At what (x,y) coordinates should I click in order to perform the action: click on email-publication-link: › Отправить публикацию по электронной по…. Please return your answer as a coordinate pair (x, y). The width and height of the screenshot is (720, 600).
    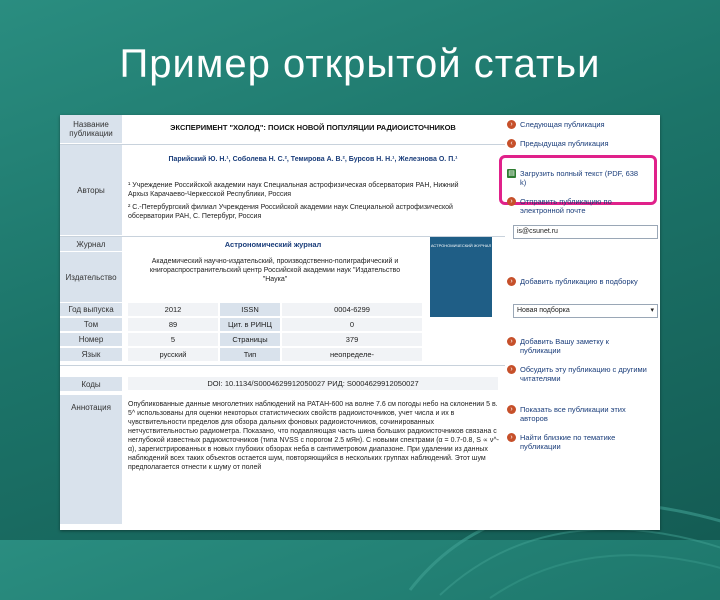
    Looking at the image, I should click on (577, 206).